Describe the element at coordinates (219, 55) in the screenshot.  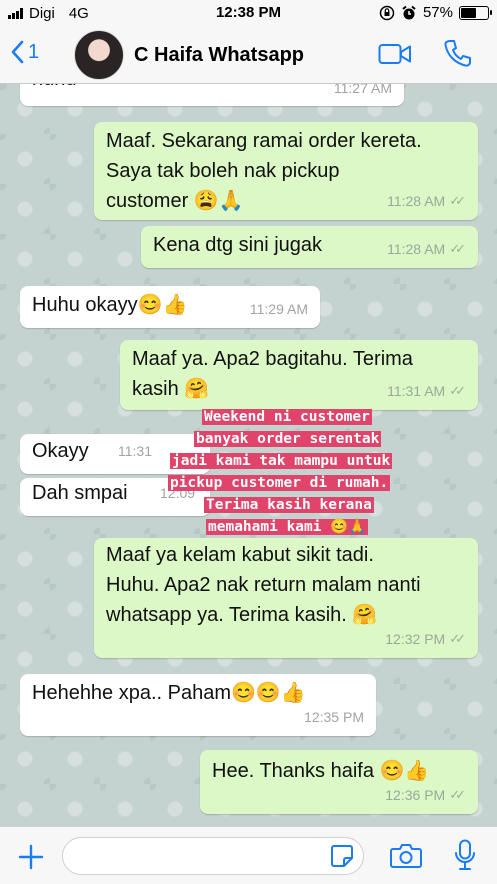
I see `contact-name: C Haifa Whatsapp` at that location.